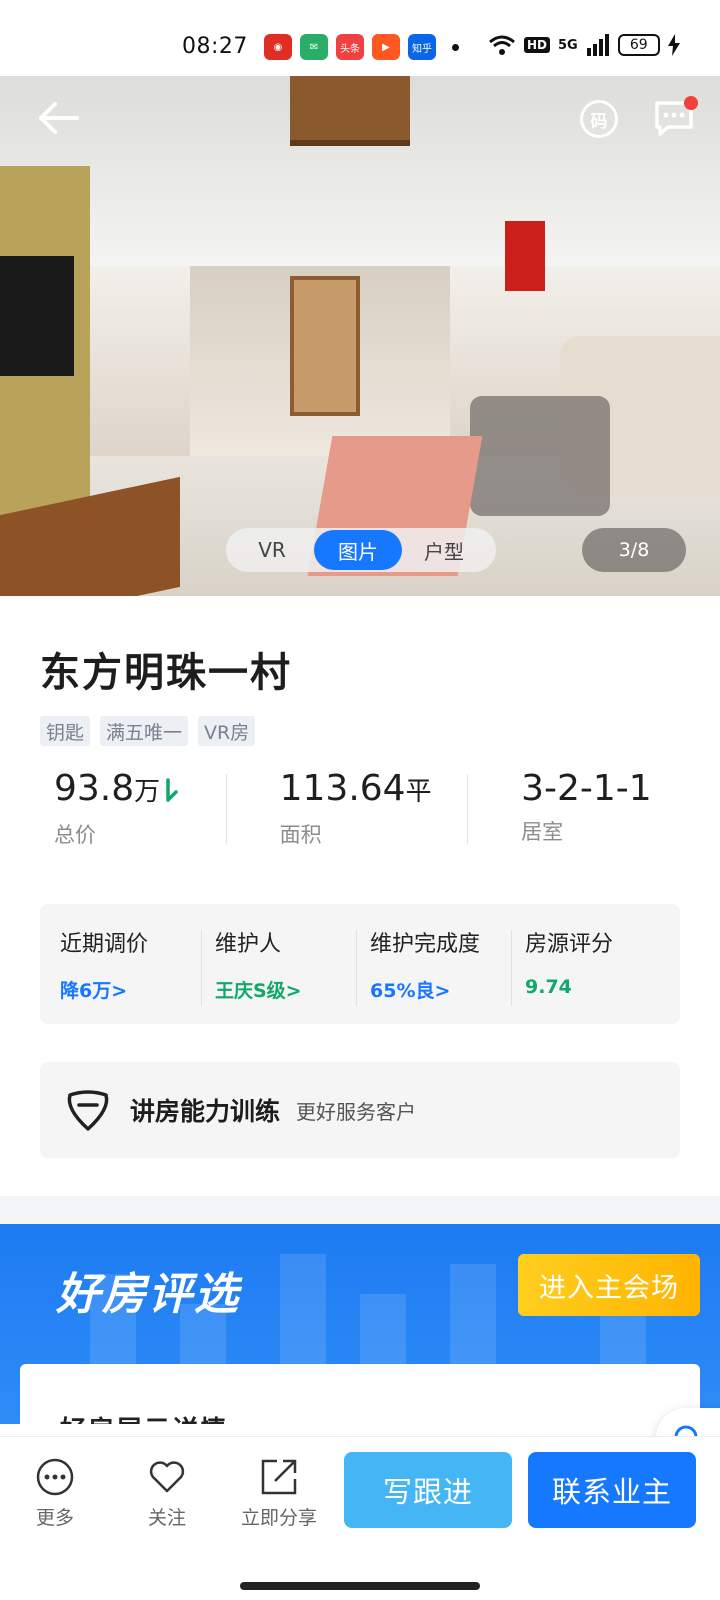 This screenshot has height=1600, width=720. What do you see at coordinates (94, 788) in the screenshot?
I see `price-value: 93.8` at bounding box center [94, 788].